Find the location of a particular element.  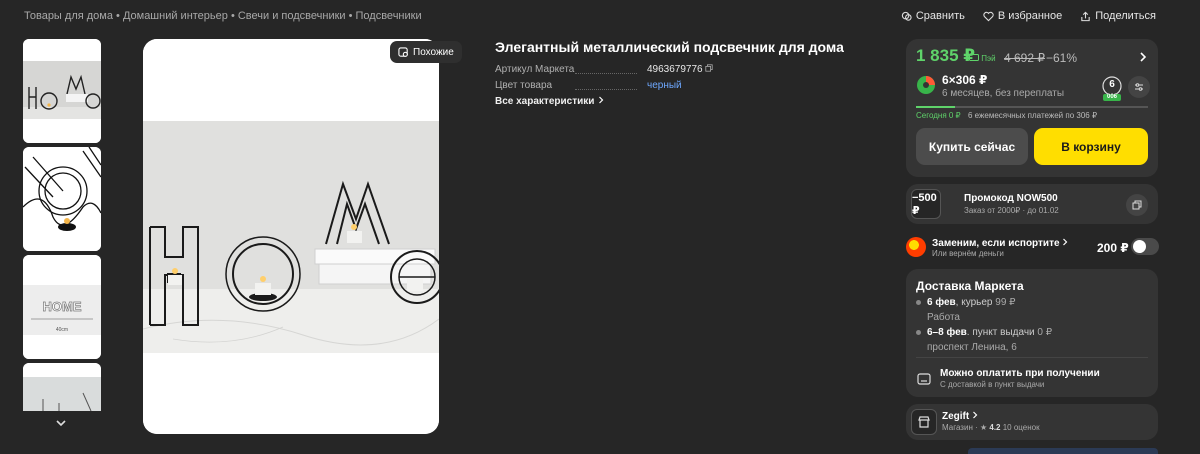

breadcrumb-item-interior: Домашний интерьер is located at coordinates (175, 16).